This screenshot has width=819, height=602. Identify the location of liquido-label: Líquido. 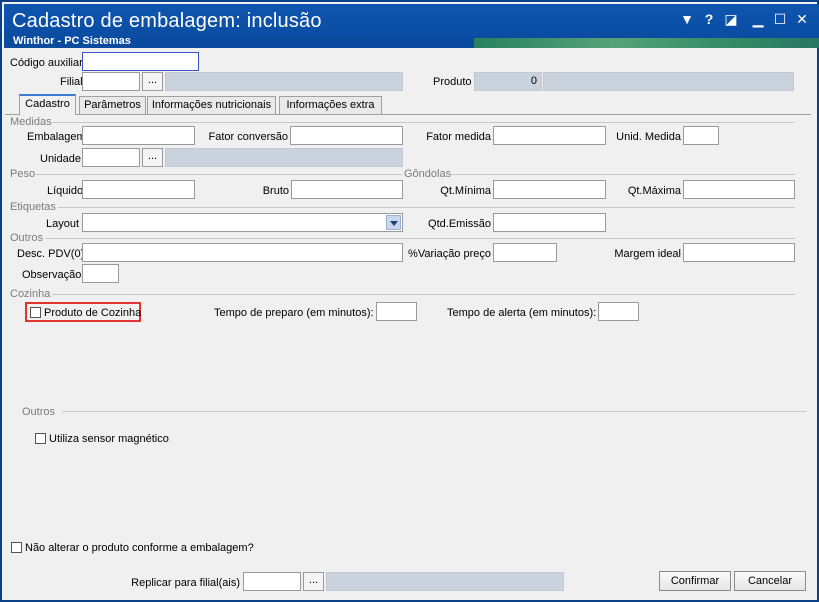
(65, 191).